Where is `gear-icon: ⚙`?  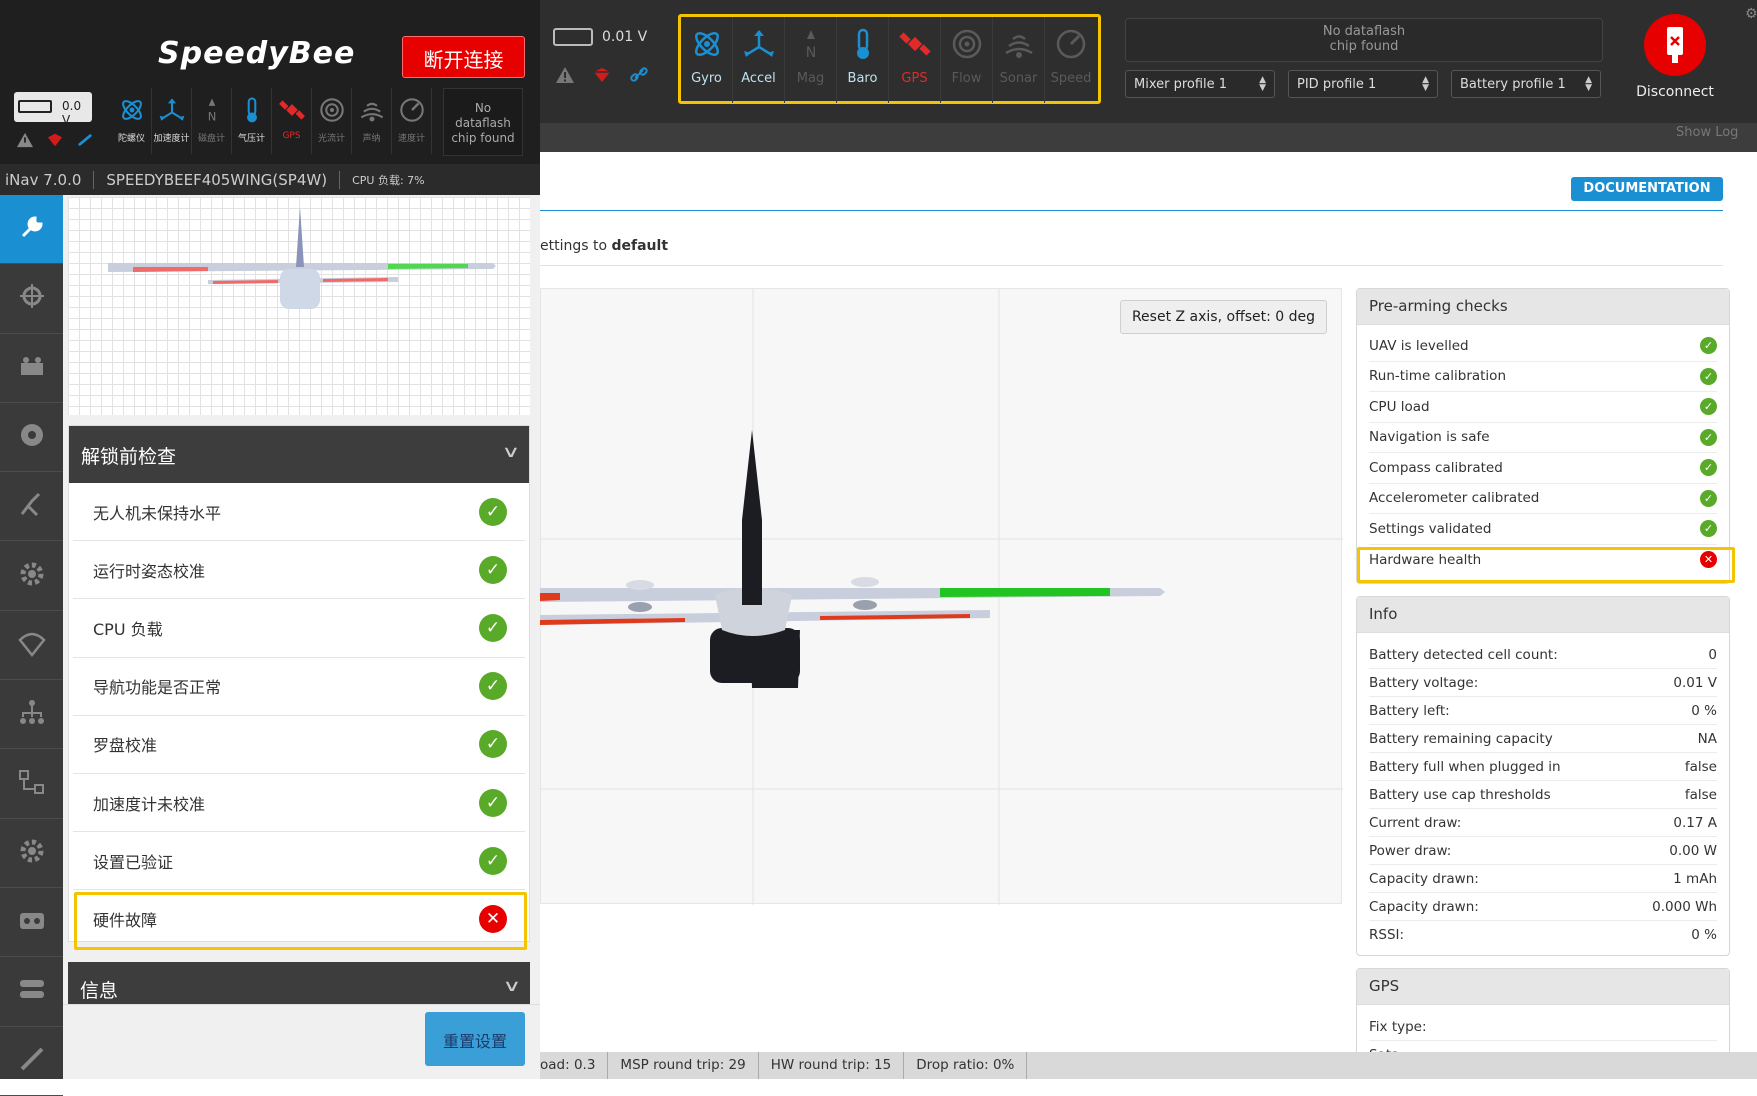 gear-icon: ⚙ is located at coordinates (1751, 14).